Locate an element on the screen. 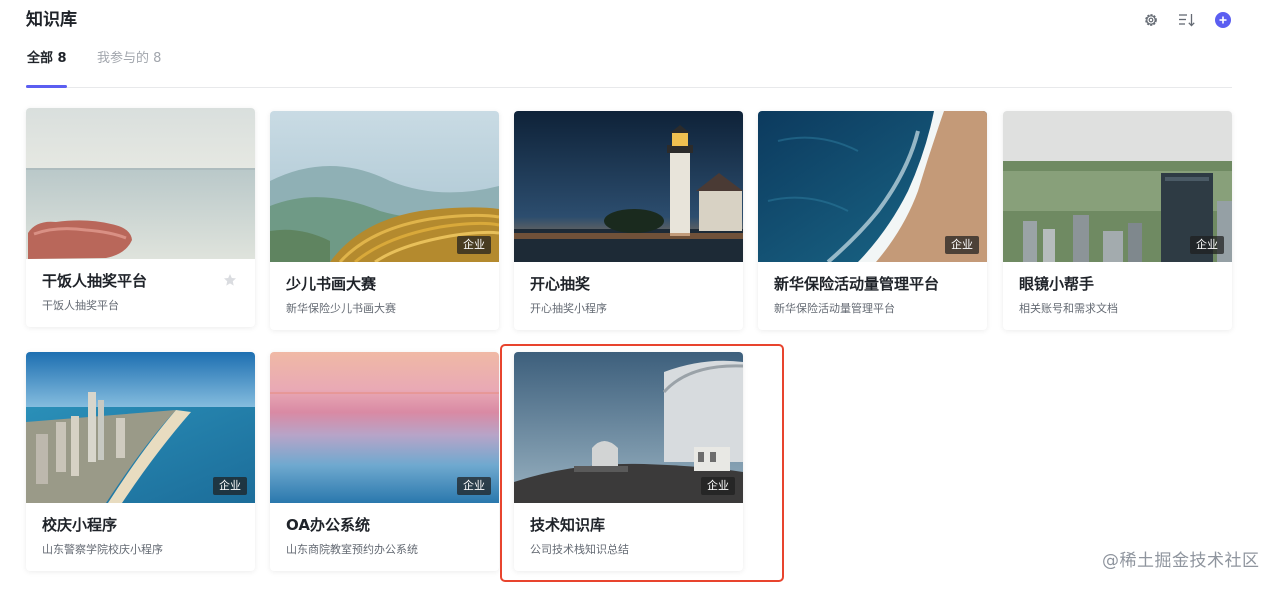 Image resolution: width=1280 pixels, height=591 pixels. card-cover-pastel-sea: 企业 is located at coordinates (384, 427).